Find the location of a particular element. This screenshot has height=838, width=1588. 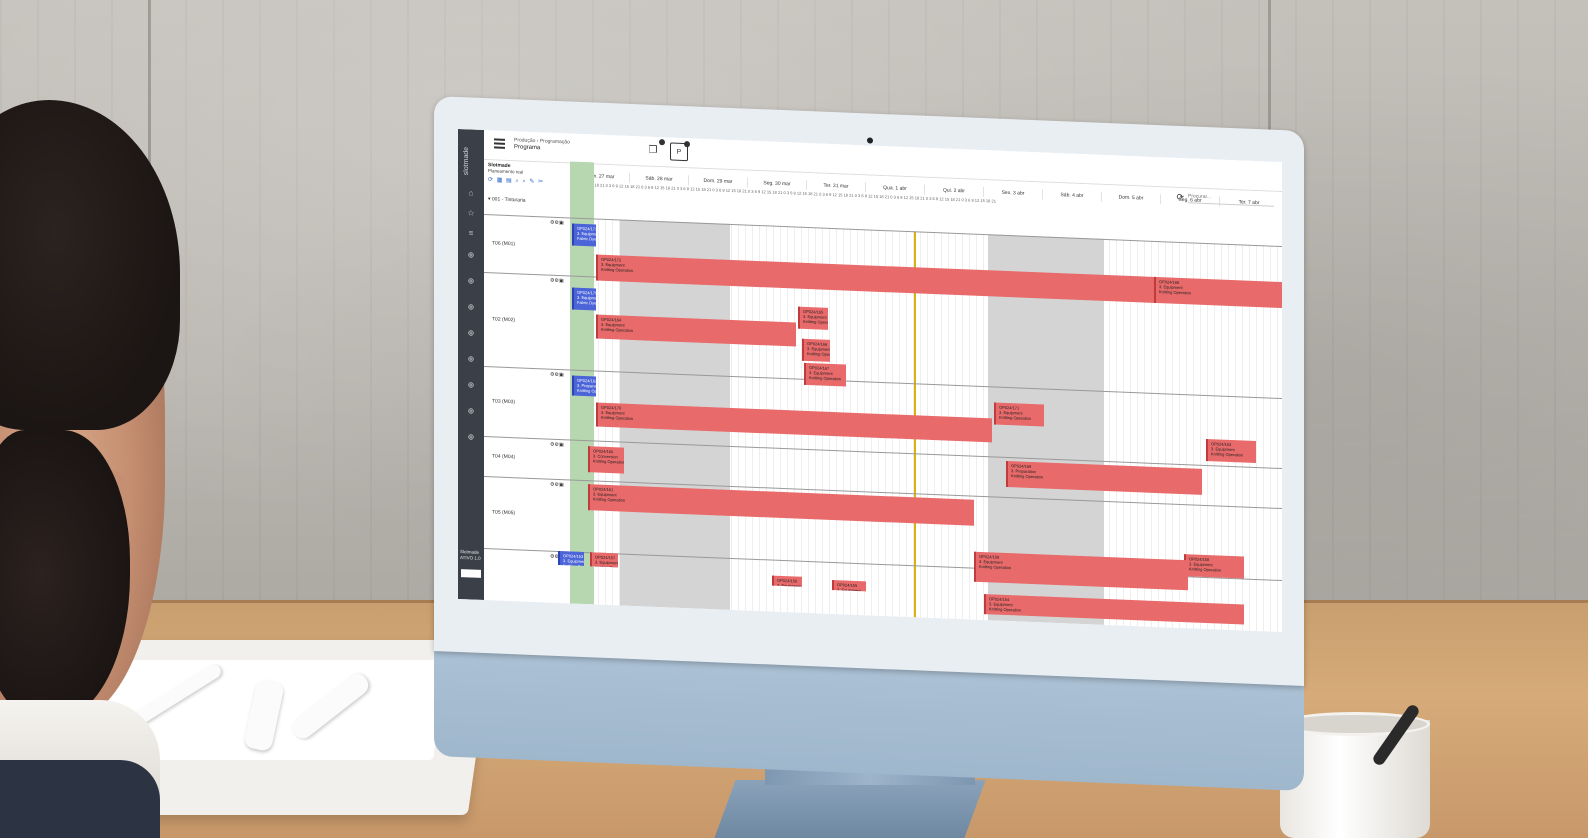

monitor-stand-foot is located at coordinates (850, 809).